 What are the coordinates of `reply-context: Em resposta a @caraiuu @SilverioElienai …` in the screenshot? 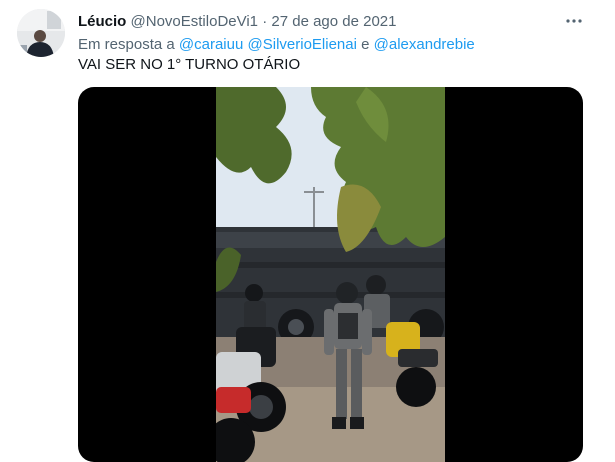 It's located at (276, 45).